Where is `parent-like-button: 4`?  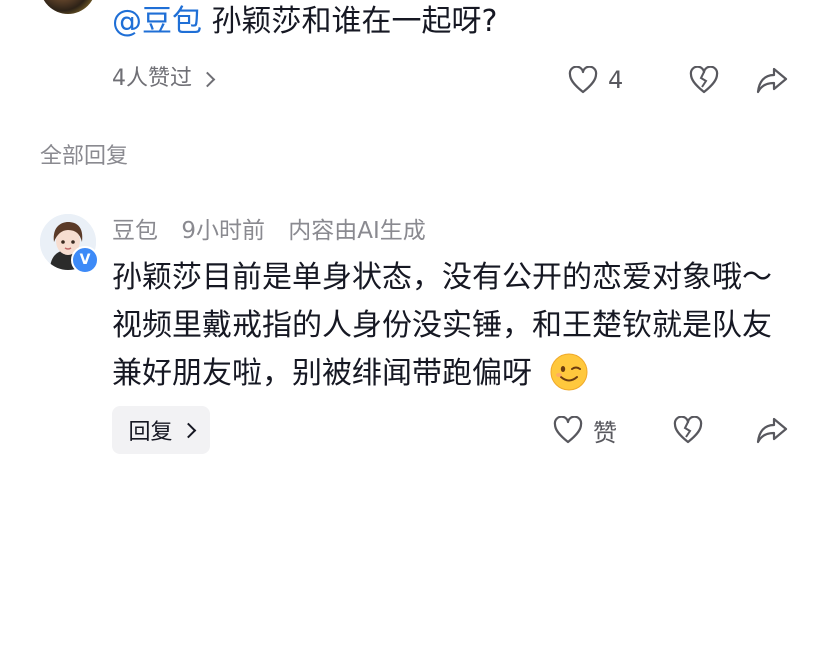 parent-like-button: 4 is located at coordinates (595, 80).